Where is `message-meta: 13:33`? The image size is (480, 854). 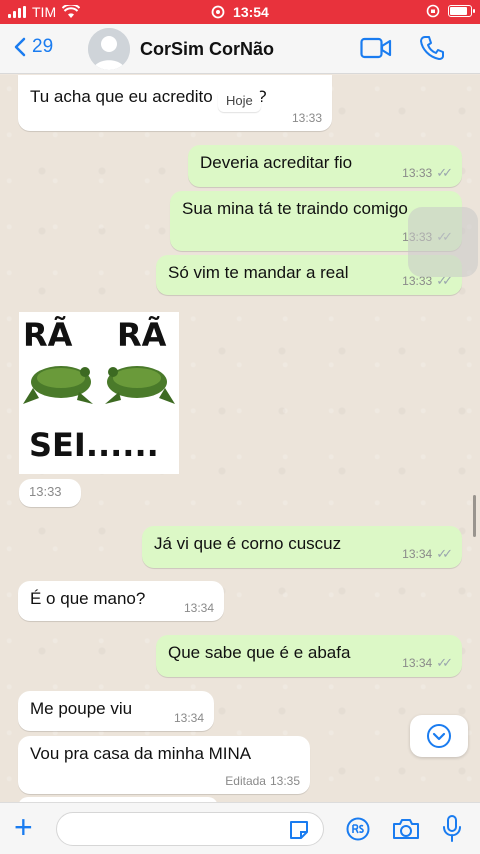
message-meta: 13:33 is located at coordinates (307, 118).